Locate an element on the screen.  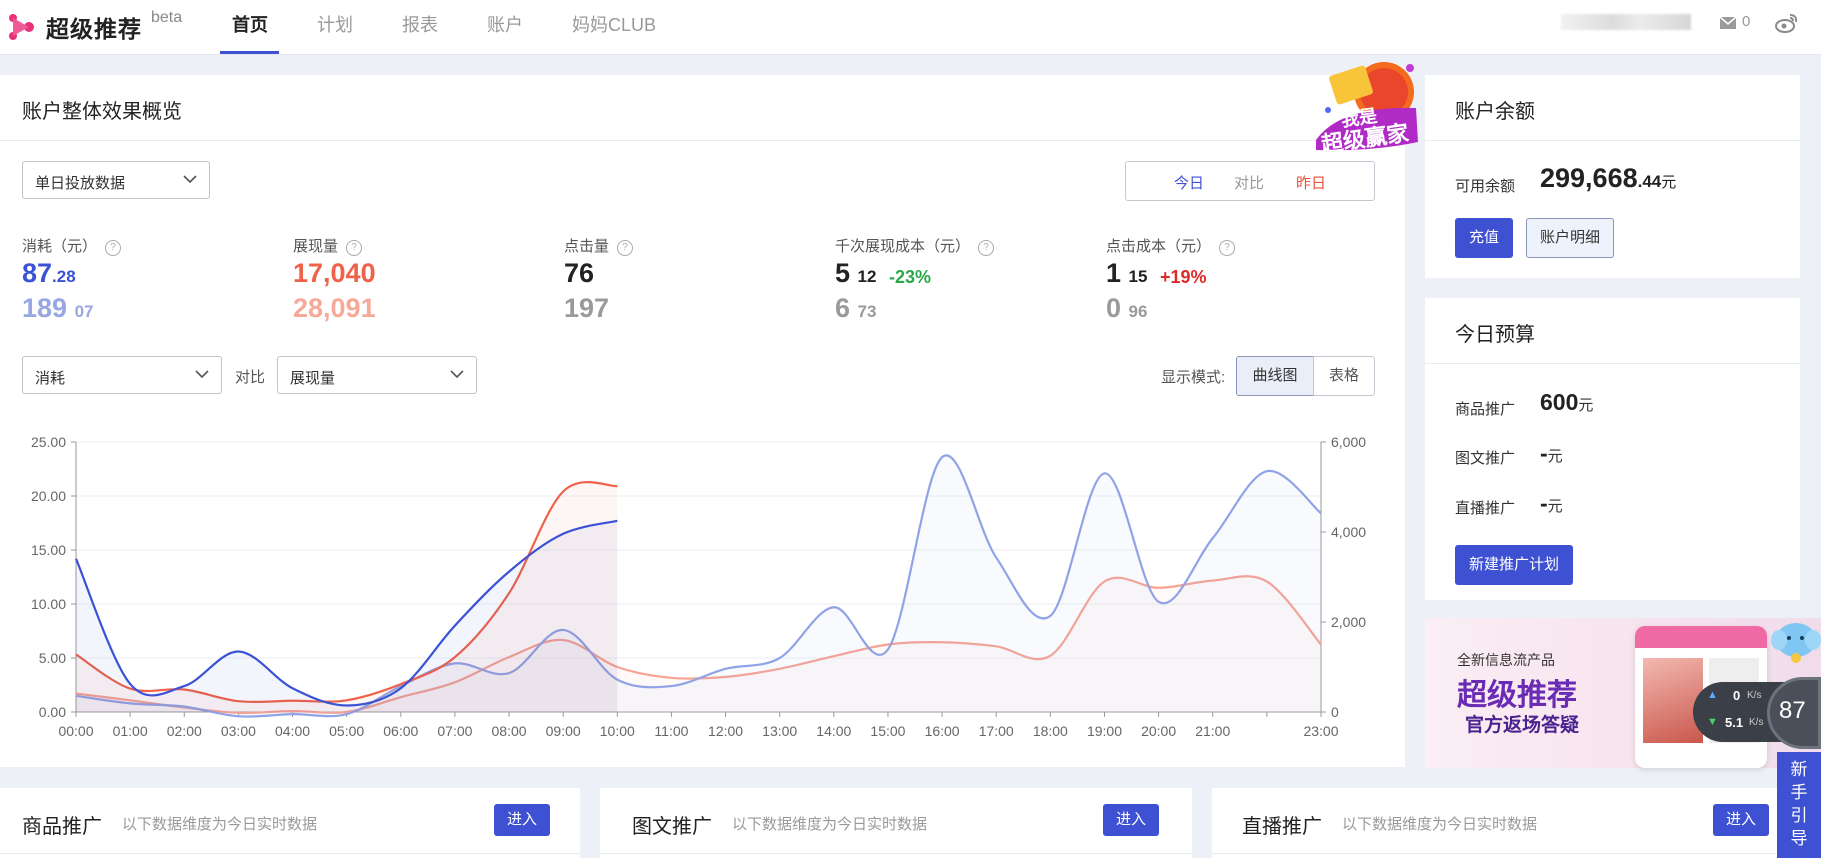
usage-percent: 87 is located at coordinates (1792, 710).